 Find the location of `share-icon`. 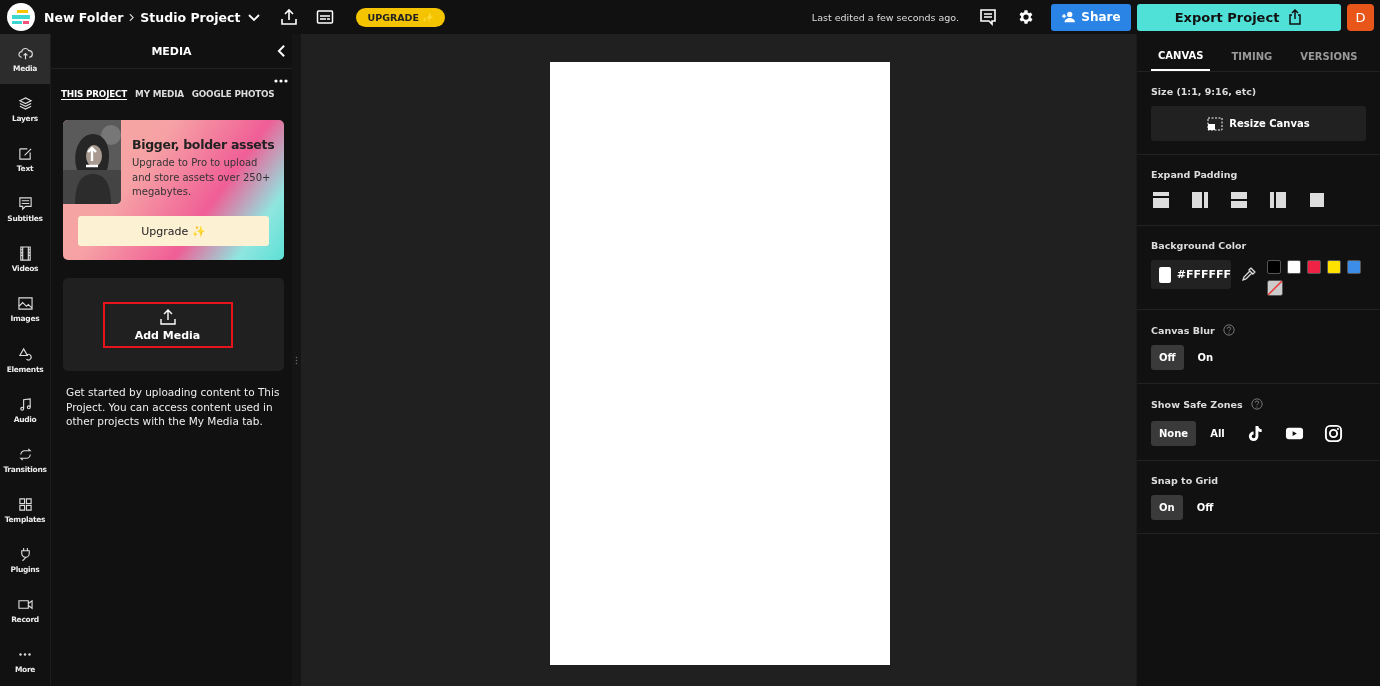

share-icon is located at coordinates (1295, 17).